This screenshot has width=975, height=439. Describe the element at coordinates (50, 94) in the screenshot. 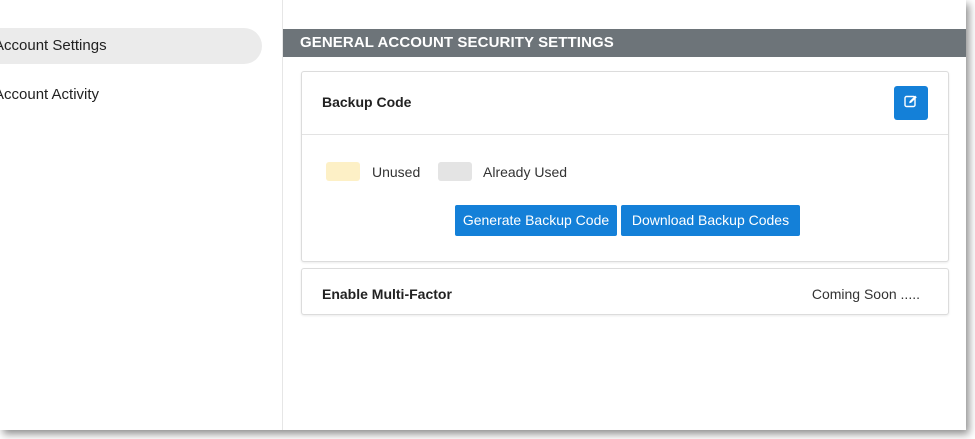

I see `sidebar-item-label: Account Activity` at that location.